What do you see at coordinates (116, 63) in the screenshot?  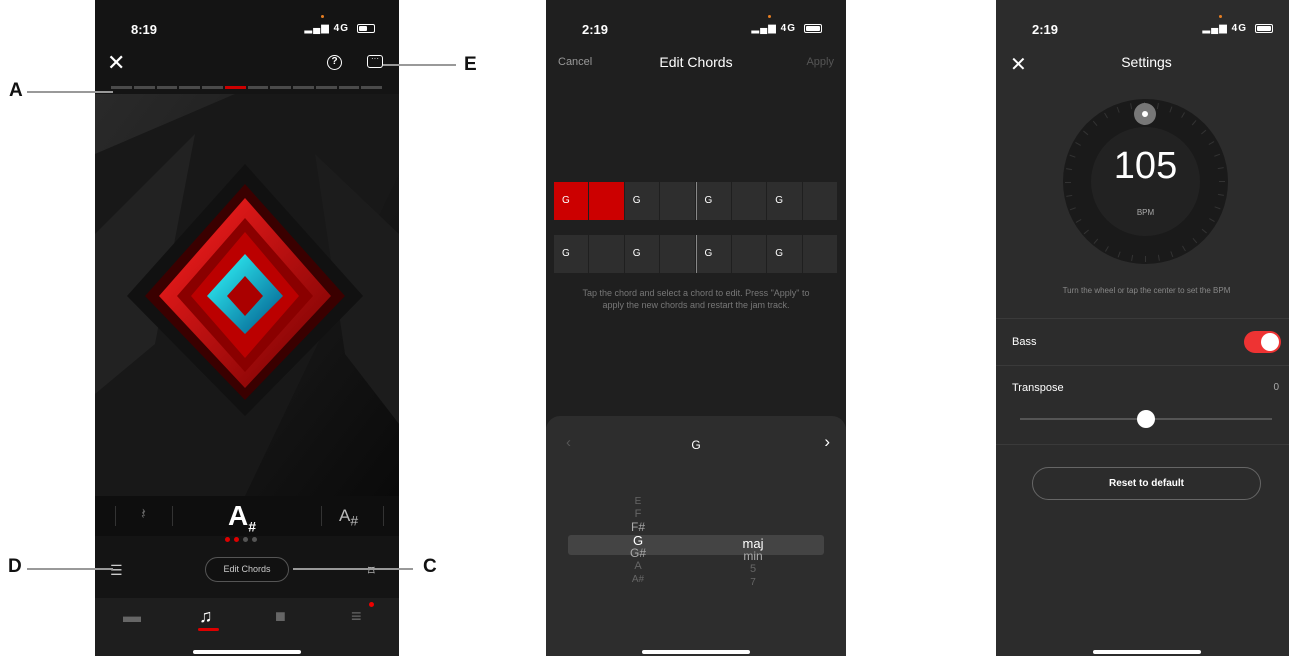 I see `close-icon: ✕` at bounding box center [116, 63].